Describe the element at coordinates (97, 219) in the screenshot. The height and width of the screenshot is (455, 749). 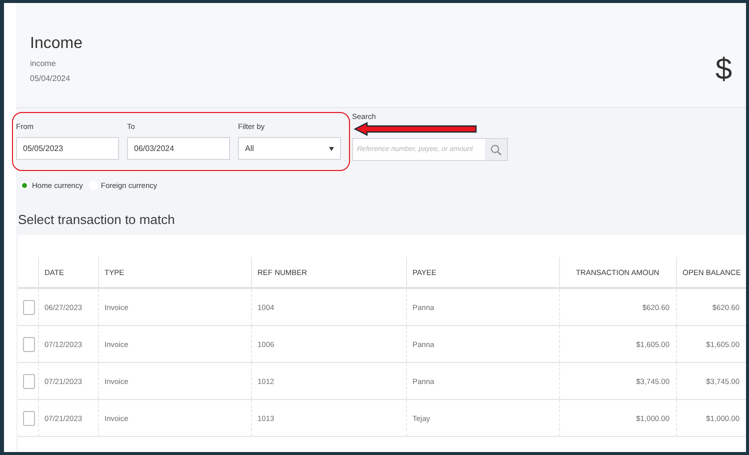
I see `section-title: Select transaction to match` at that location.